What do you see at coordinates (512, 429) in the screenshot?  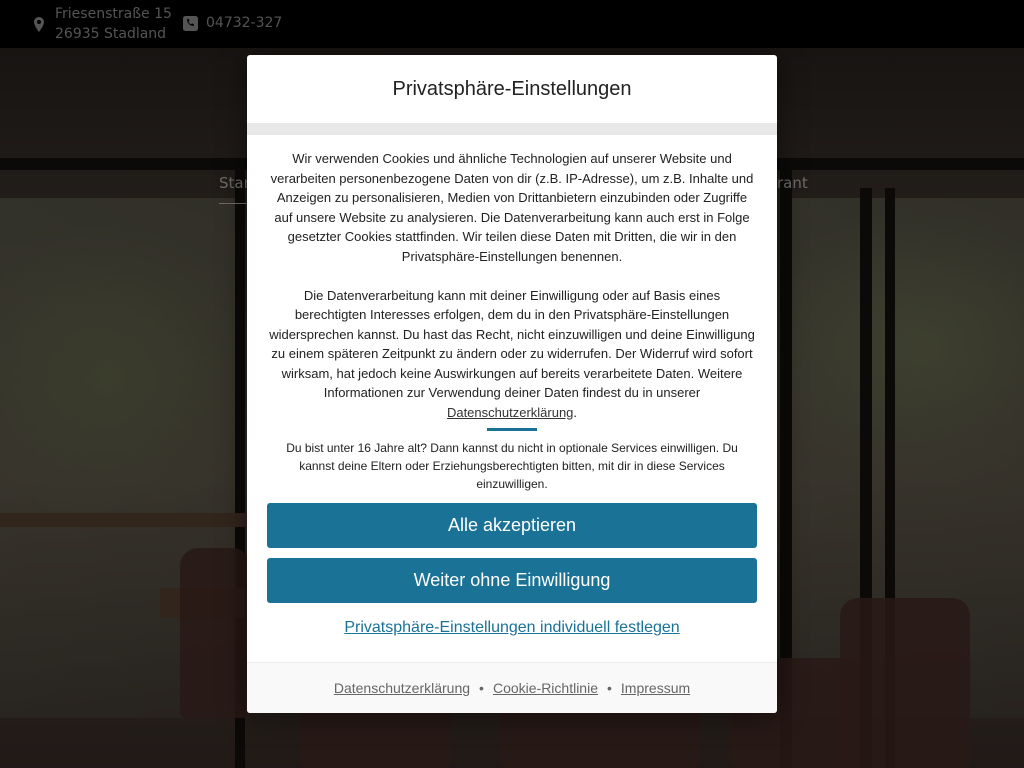 I see `accent-divider` at bounding box center [512, 429].